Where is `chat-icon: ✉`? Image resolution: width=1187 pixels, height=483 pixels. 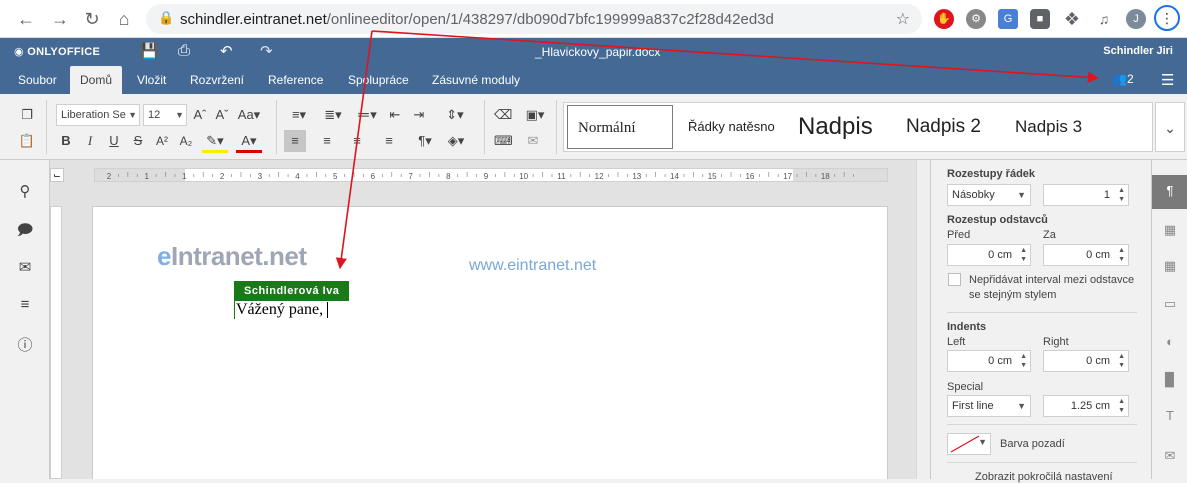
chat-icon: ✉ is located at coordinates (25, 267).